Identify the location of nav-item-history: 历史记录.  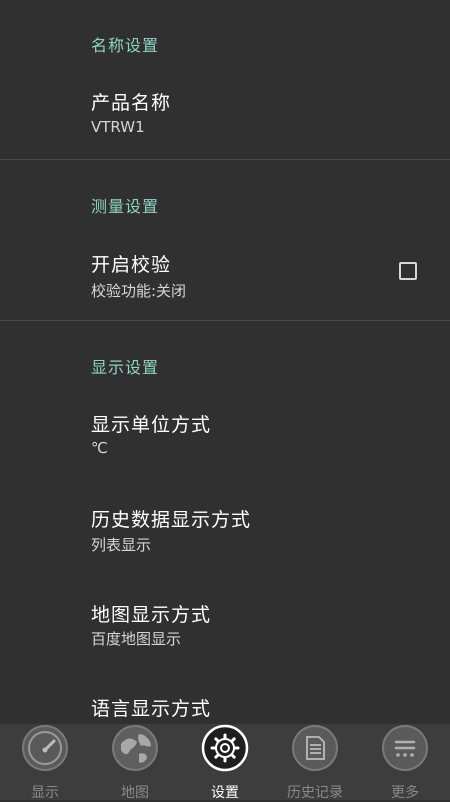
(315, 762).